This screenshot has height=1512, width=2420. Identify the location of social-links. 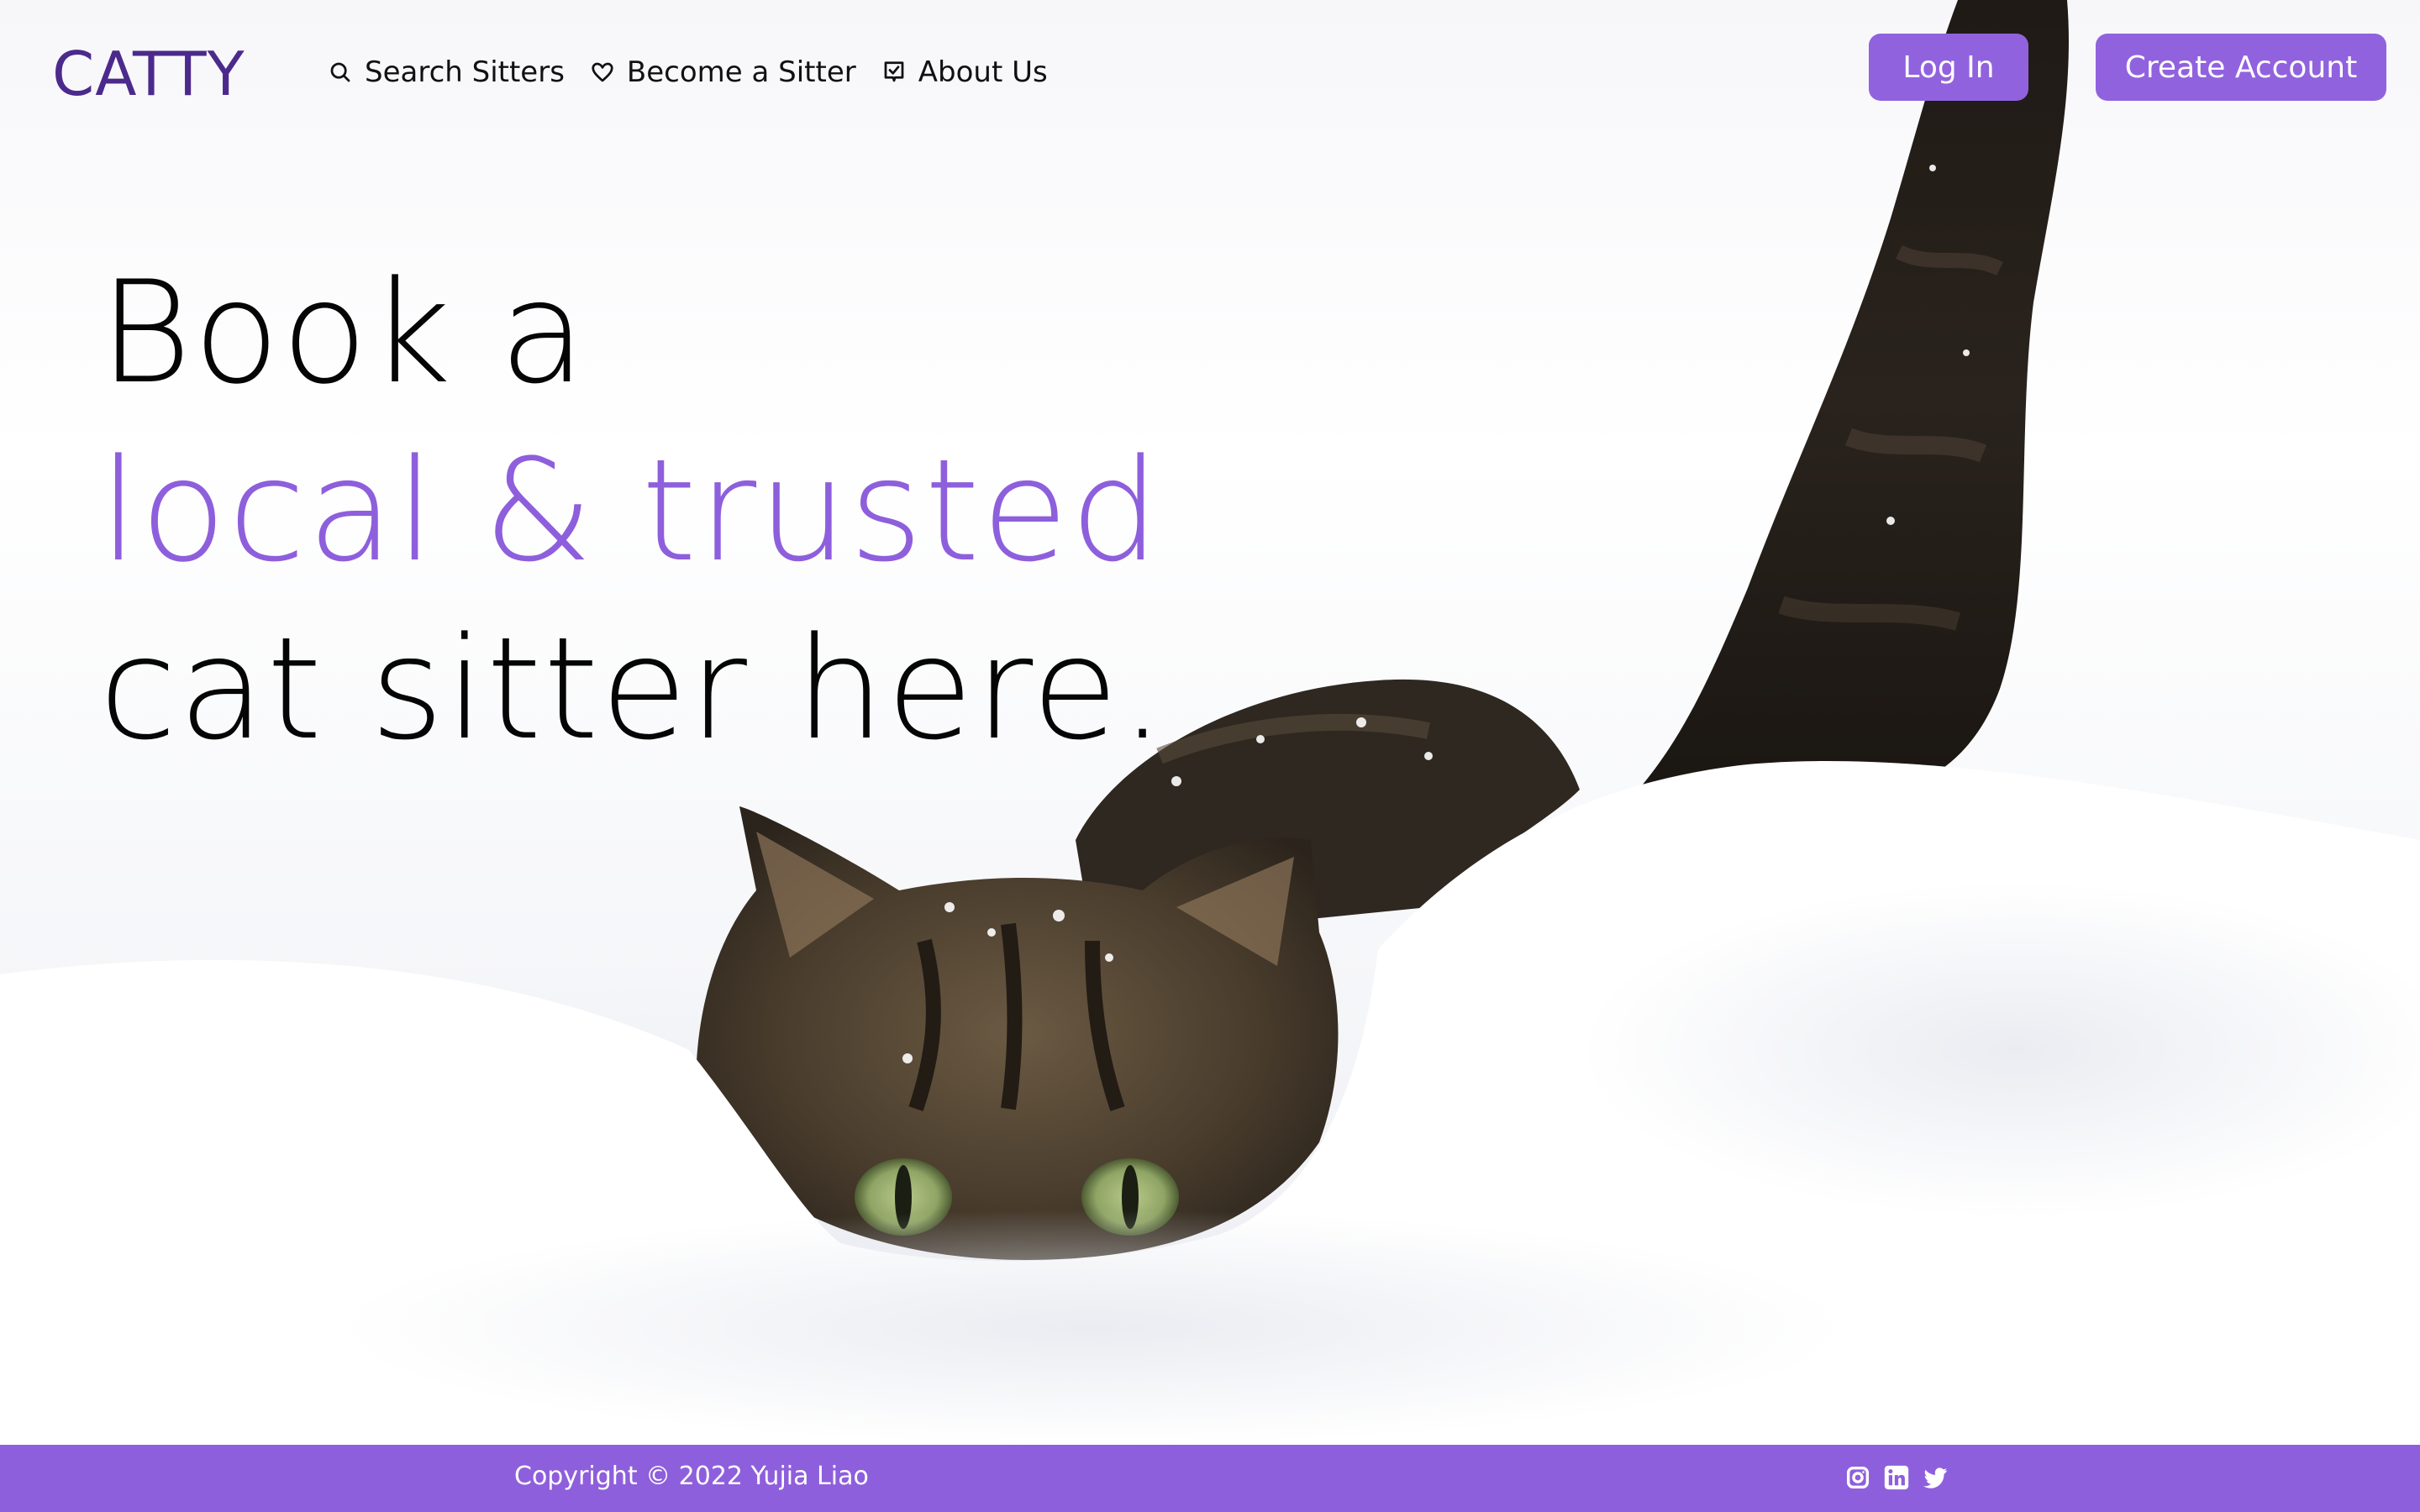
(1896, 1478).